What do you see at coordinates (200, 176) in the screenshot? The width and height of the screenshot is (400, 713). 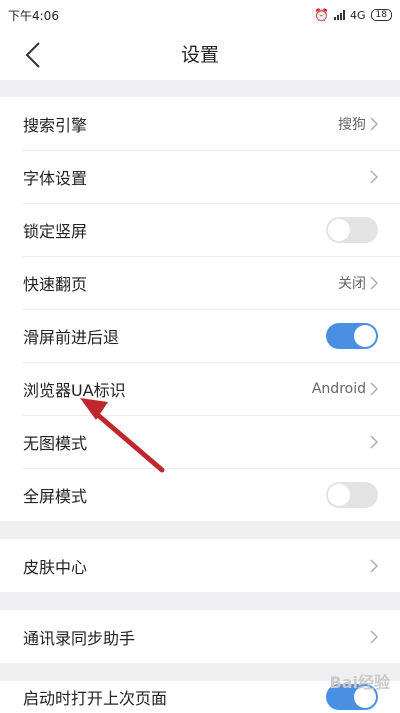 I see `settings-row: 字体设置` at bounding box center [200, 176].